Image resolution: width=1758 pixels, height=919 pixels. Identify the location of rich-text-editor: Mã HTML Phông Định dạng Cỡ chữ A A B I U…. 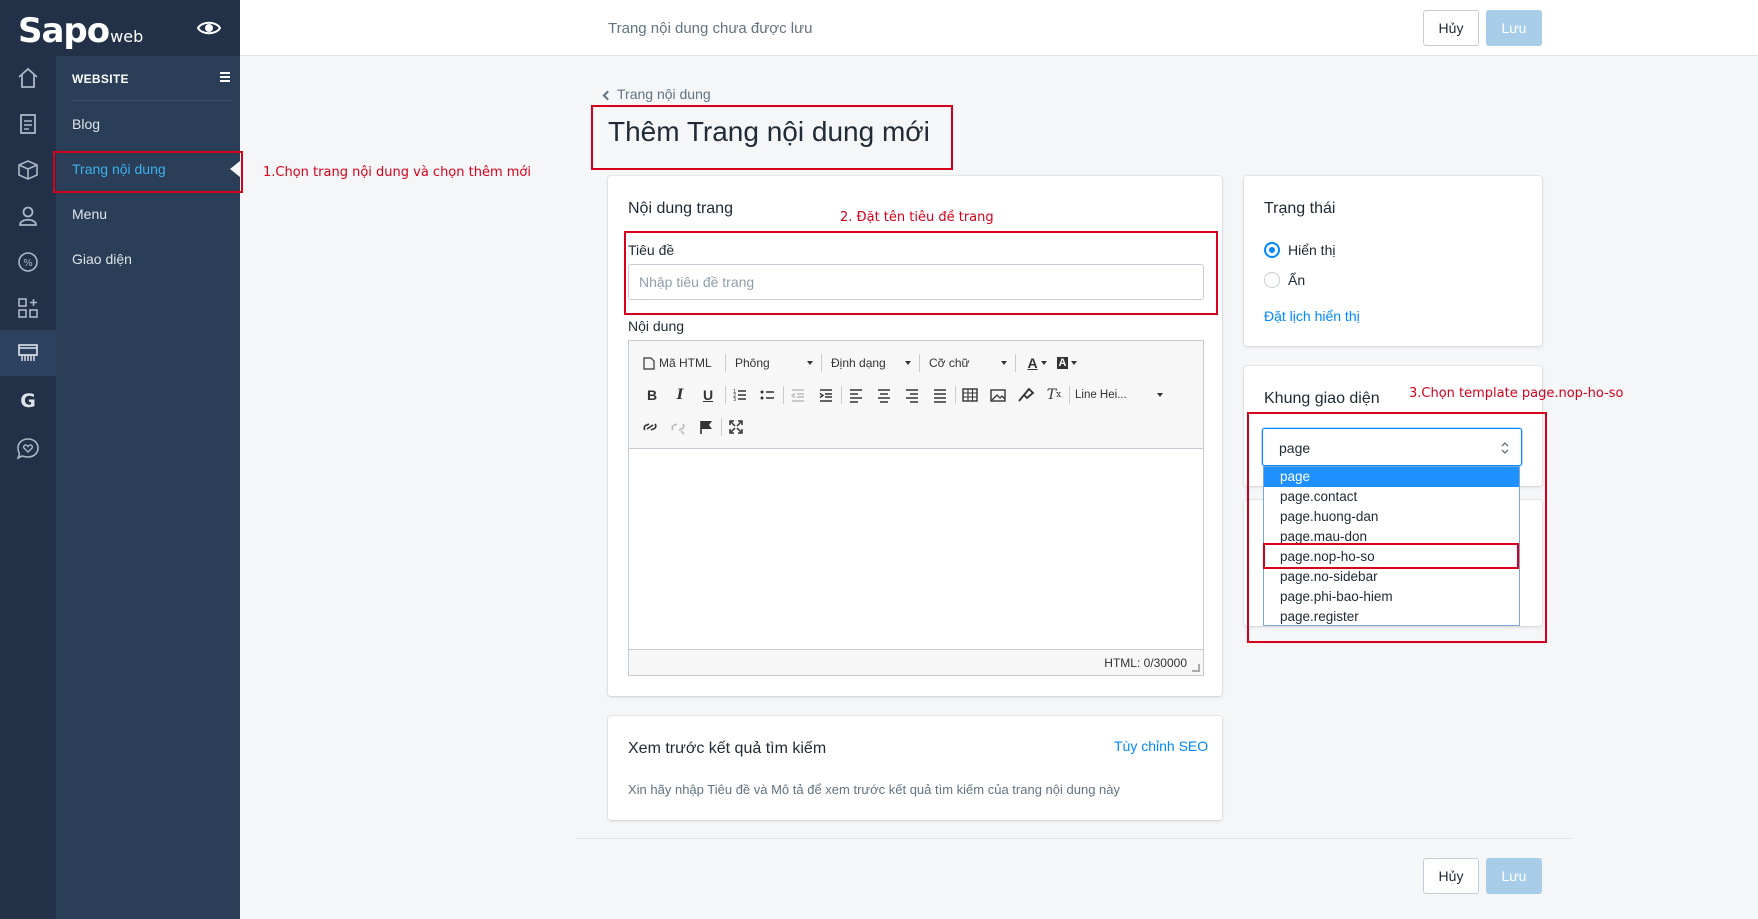
(916, 508).